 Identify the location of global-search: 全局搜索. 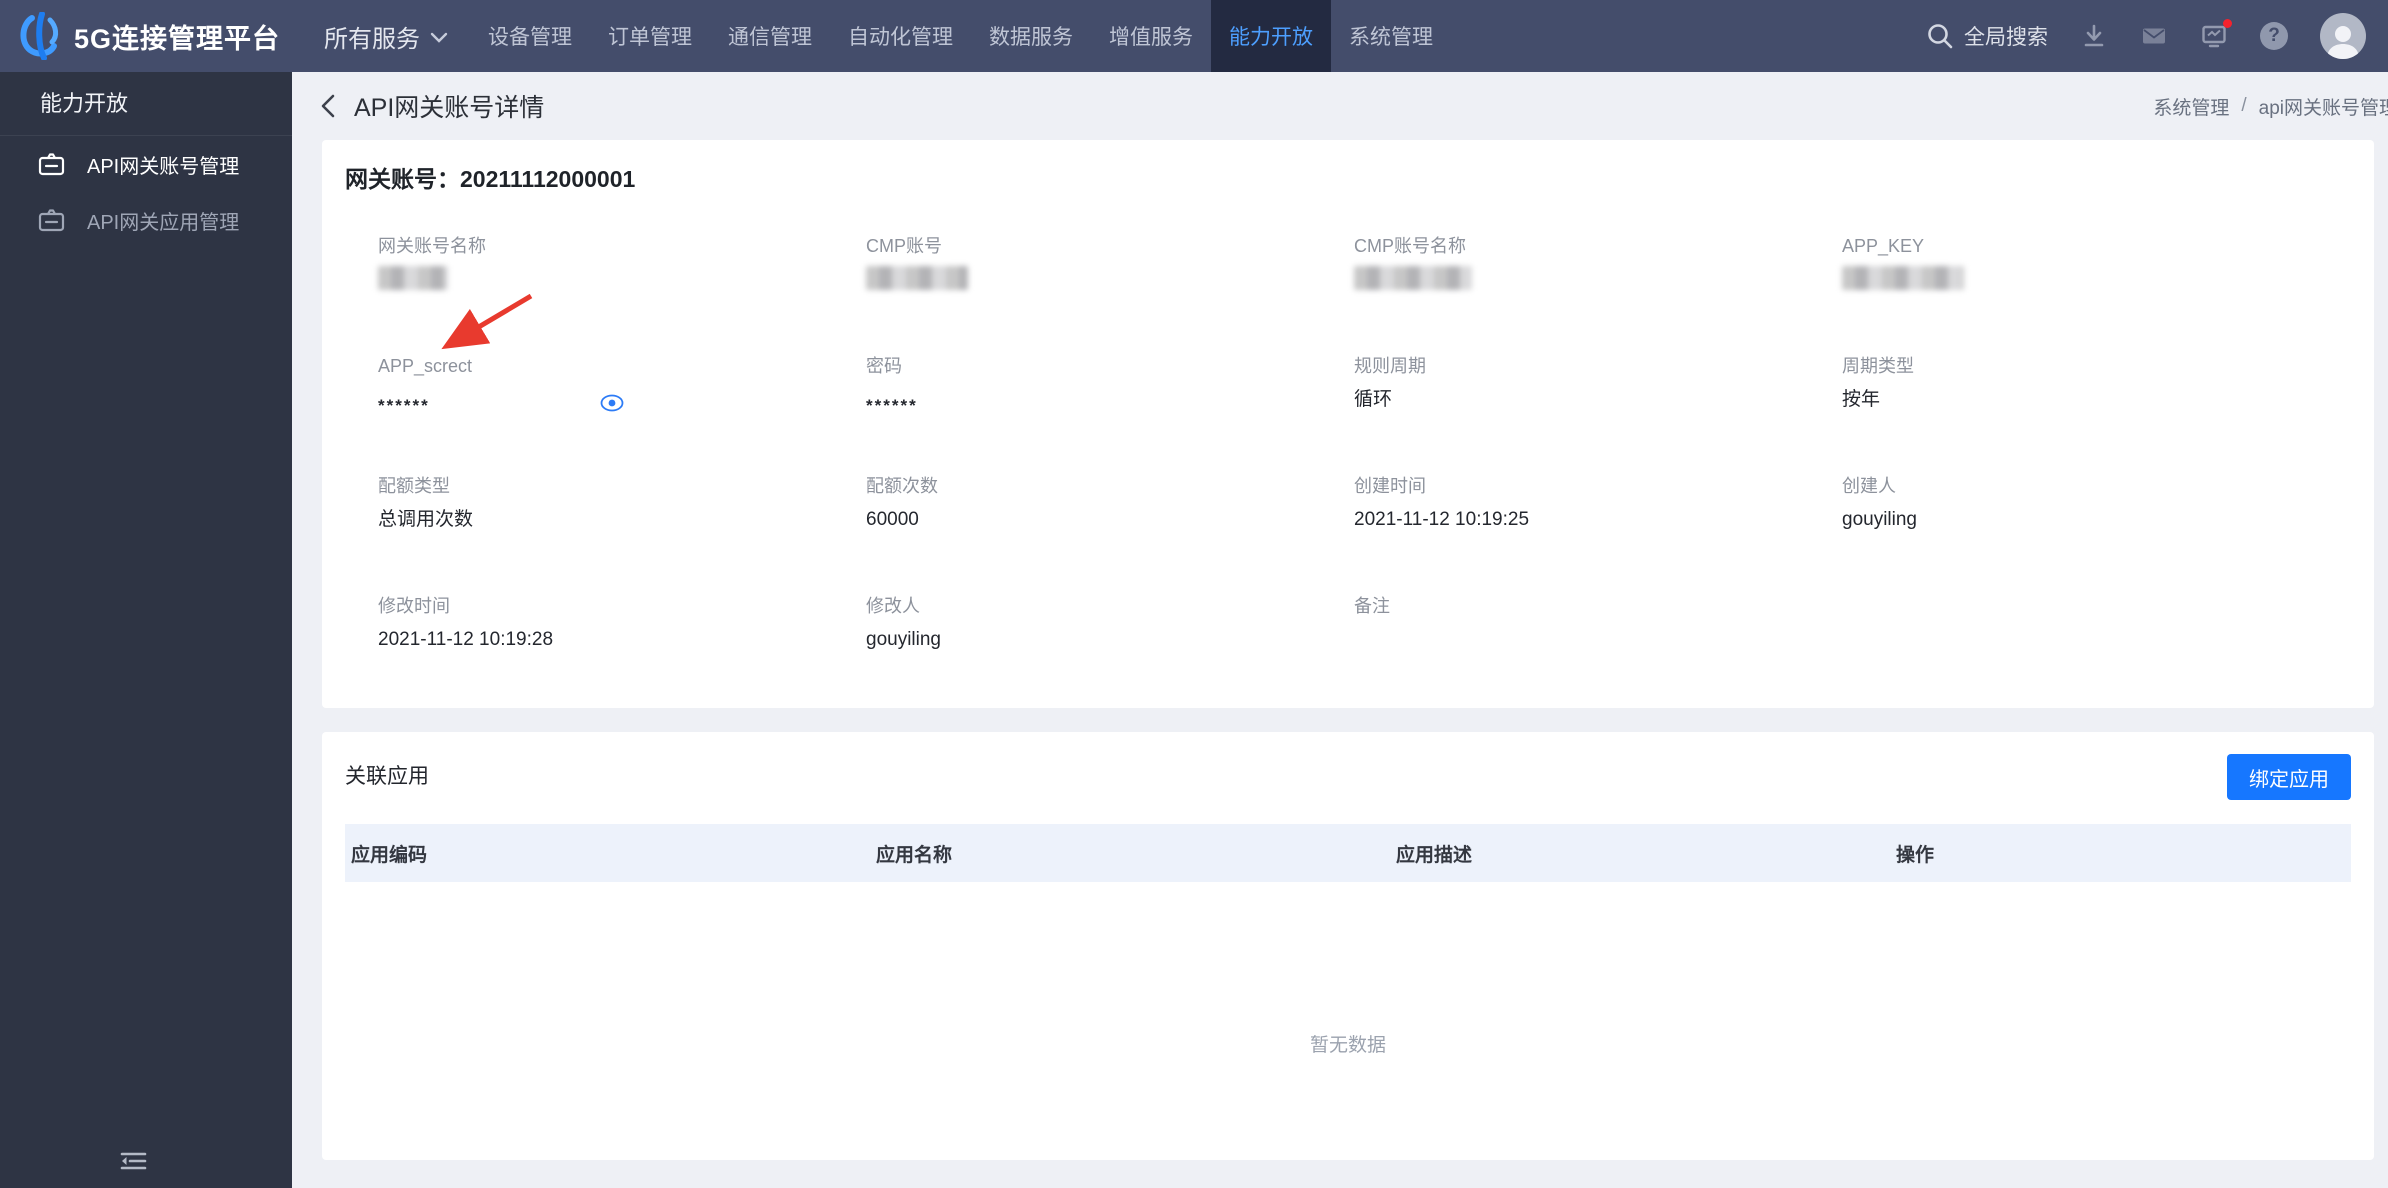
(1987, 36).